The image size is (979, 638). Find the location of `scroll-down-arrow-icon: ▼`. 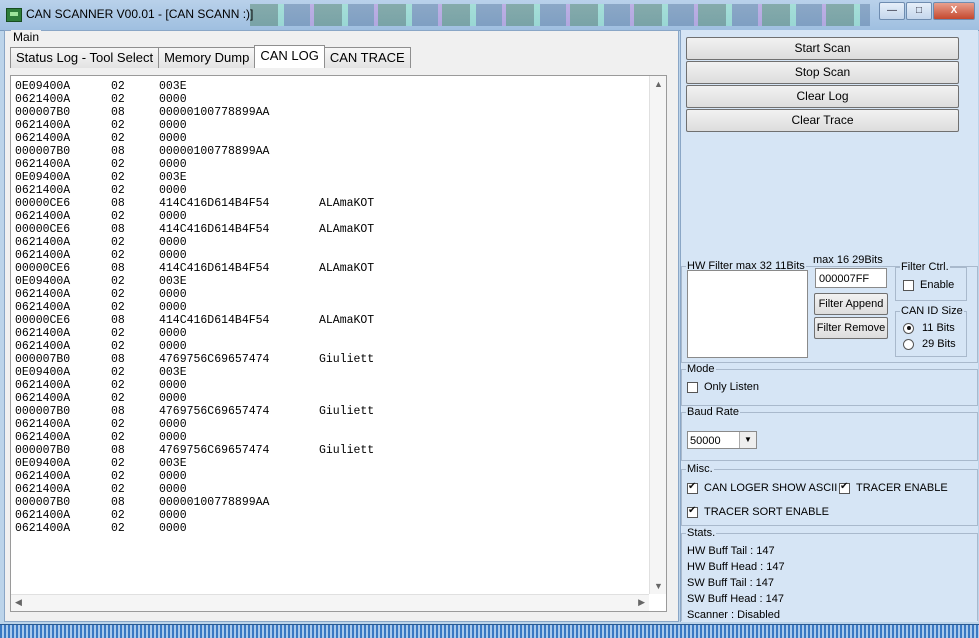

scroll-down-arrow-icon: ▼ is located at coordinates (658, 586).